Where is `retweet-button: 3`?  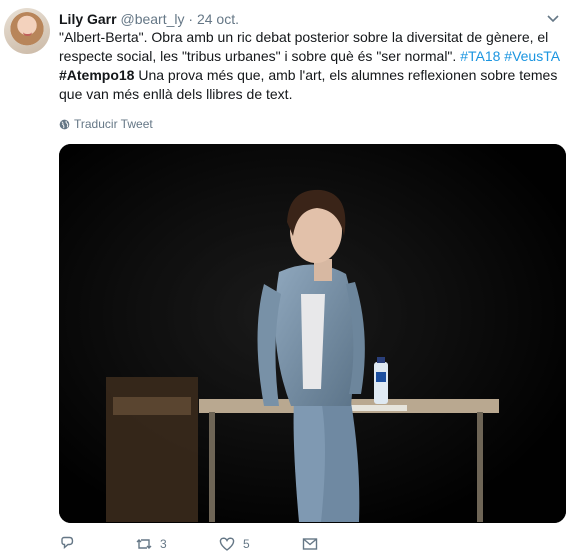 retweet-button: 3 is located at coordinates (151, 544).